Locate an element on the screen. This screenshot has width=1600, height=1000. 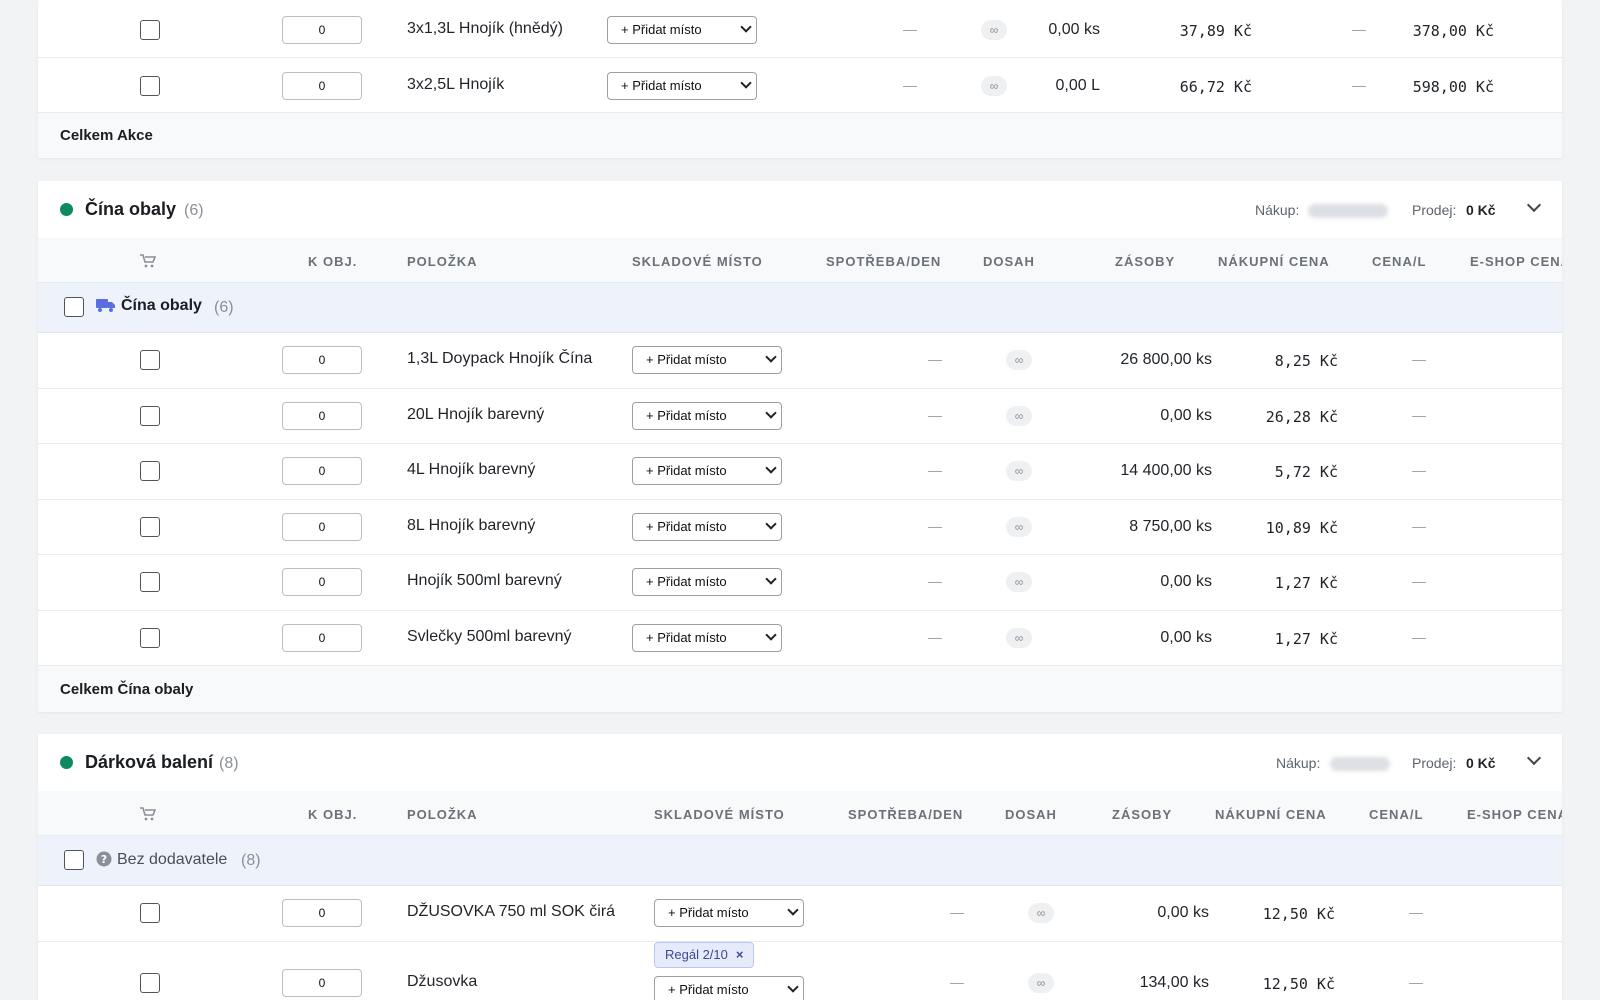
purchase-price: 5,72 Kč is located at coordinates (1306, 472).